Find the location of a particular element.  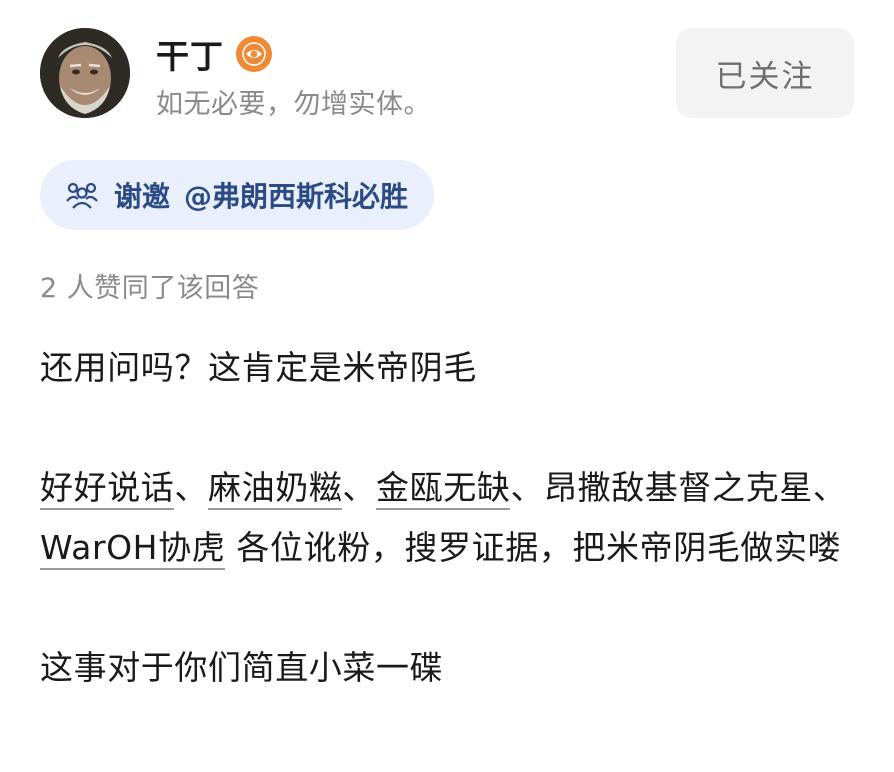

author-name-row: 干丁 is located at coordinates (214, 54).